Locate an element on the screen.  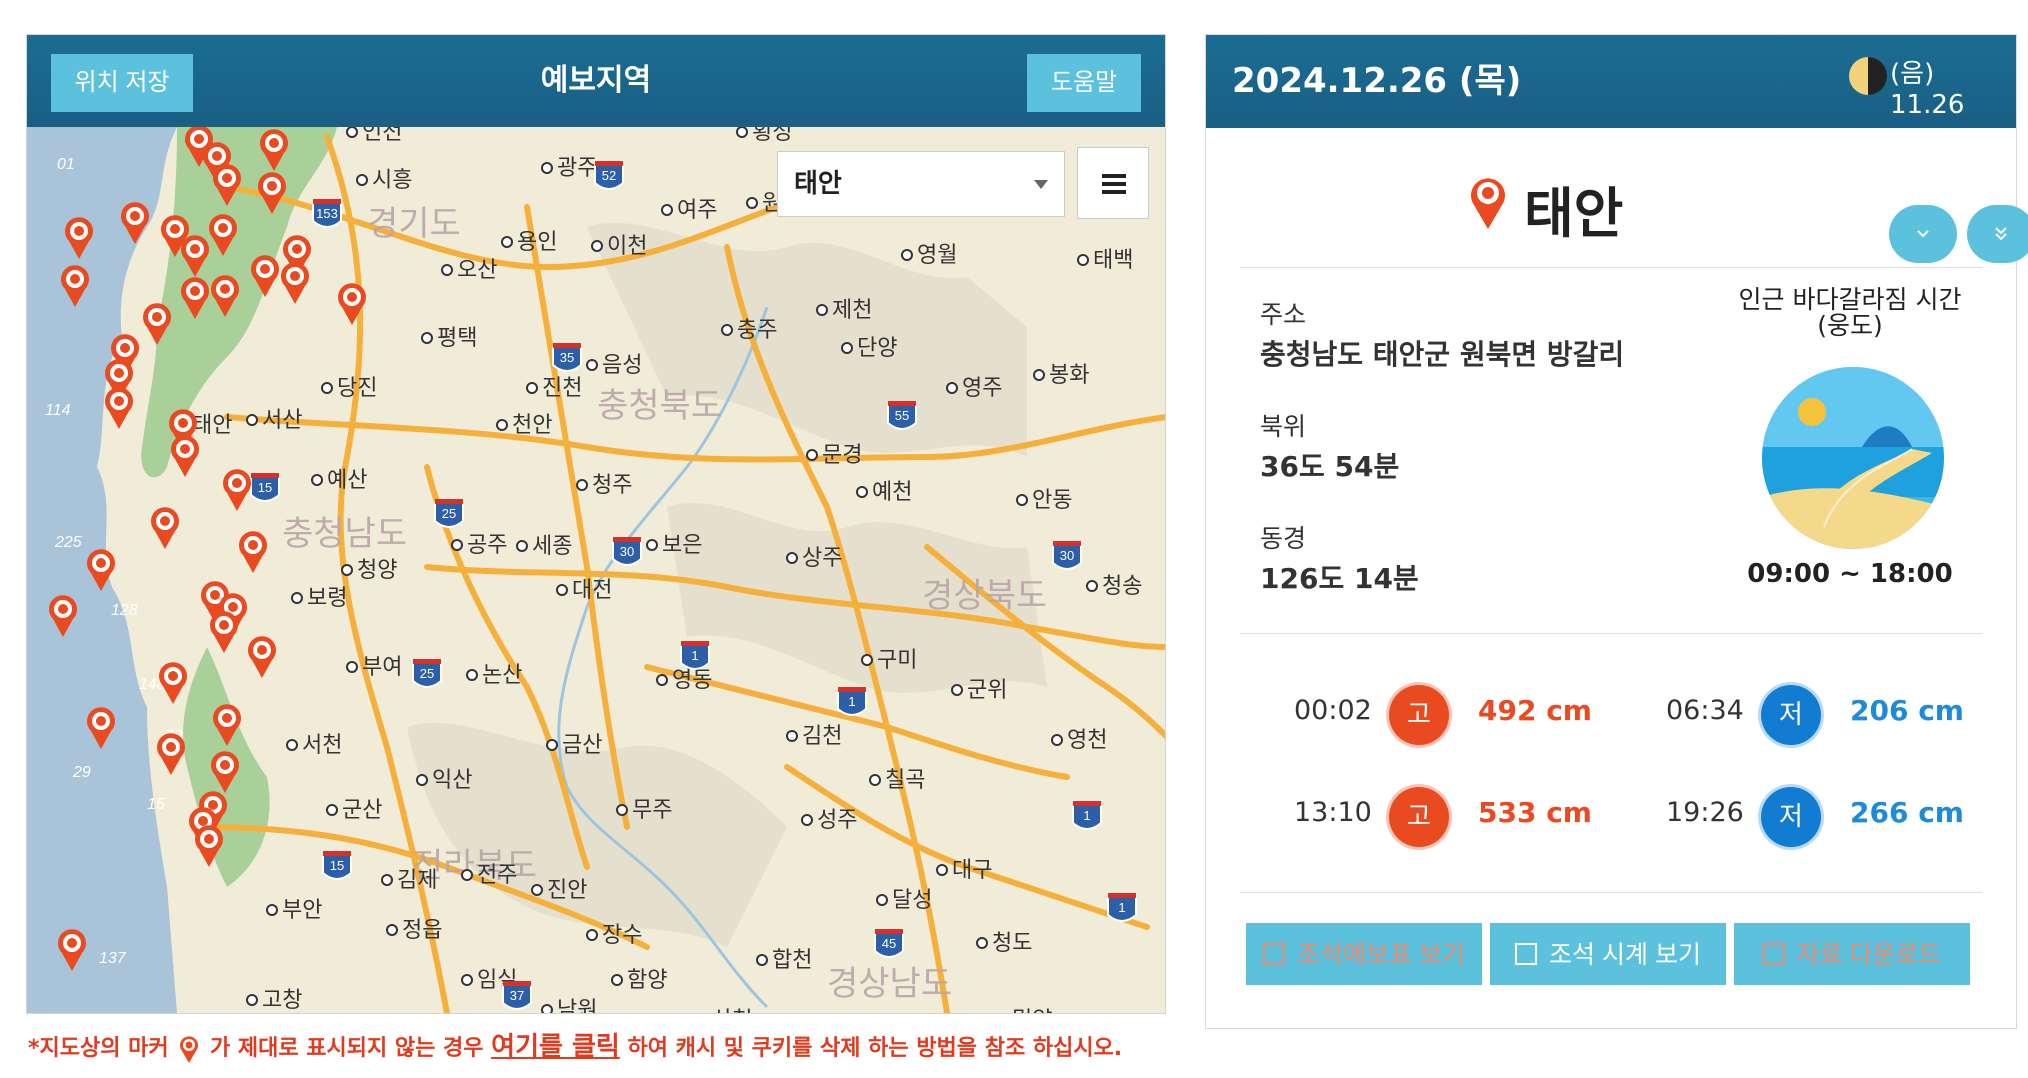
longitude-label: 동경 is located at coordinates (1283, 538).